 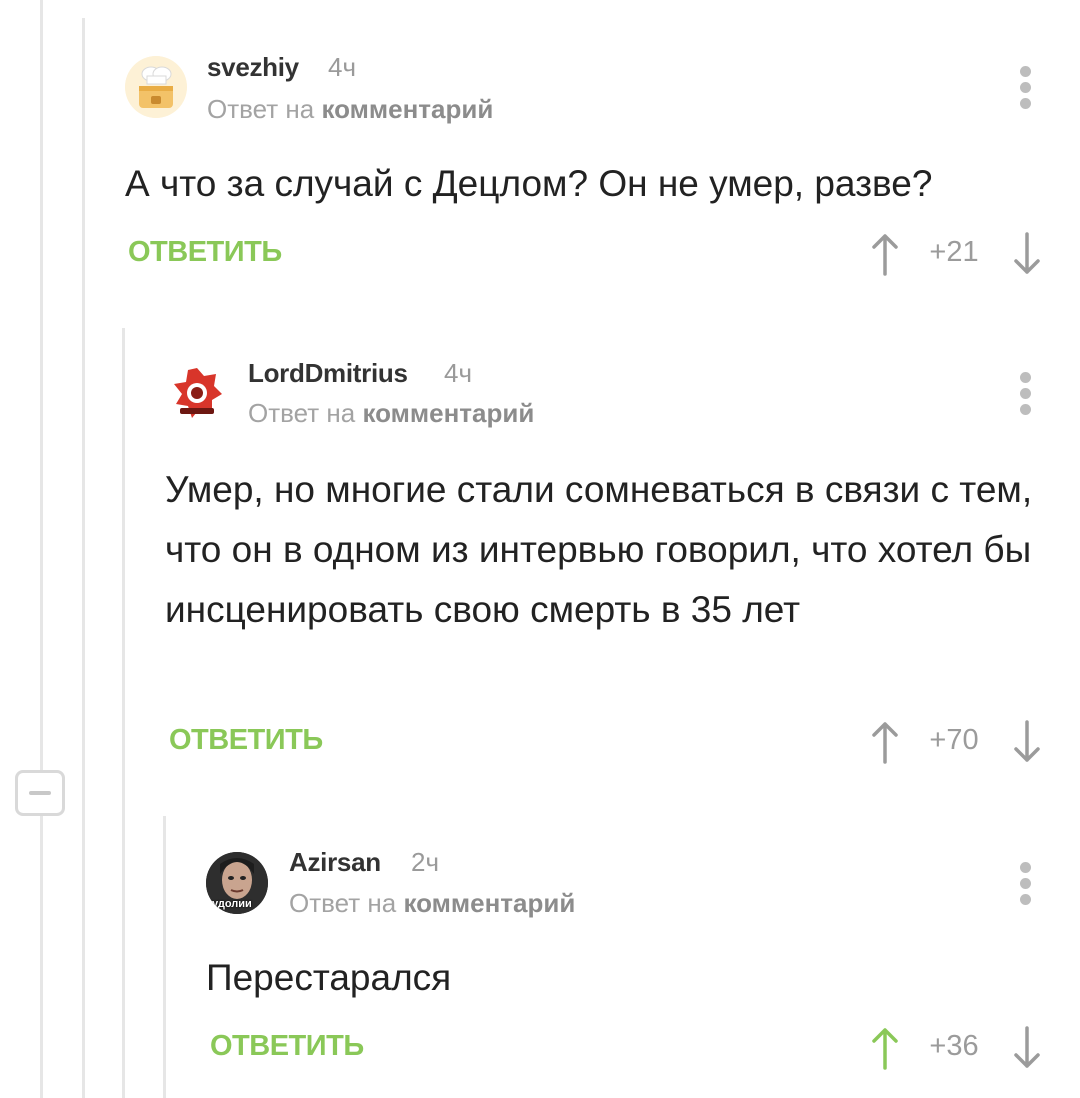 What do you see at coordinates (954, 740) in the screenshot?
I see `rating-value: +70` at bounding box center [954, 740].